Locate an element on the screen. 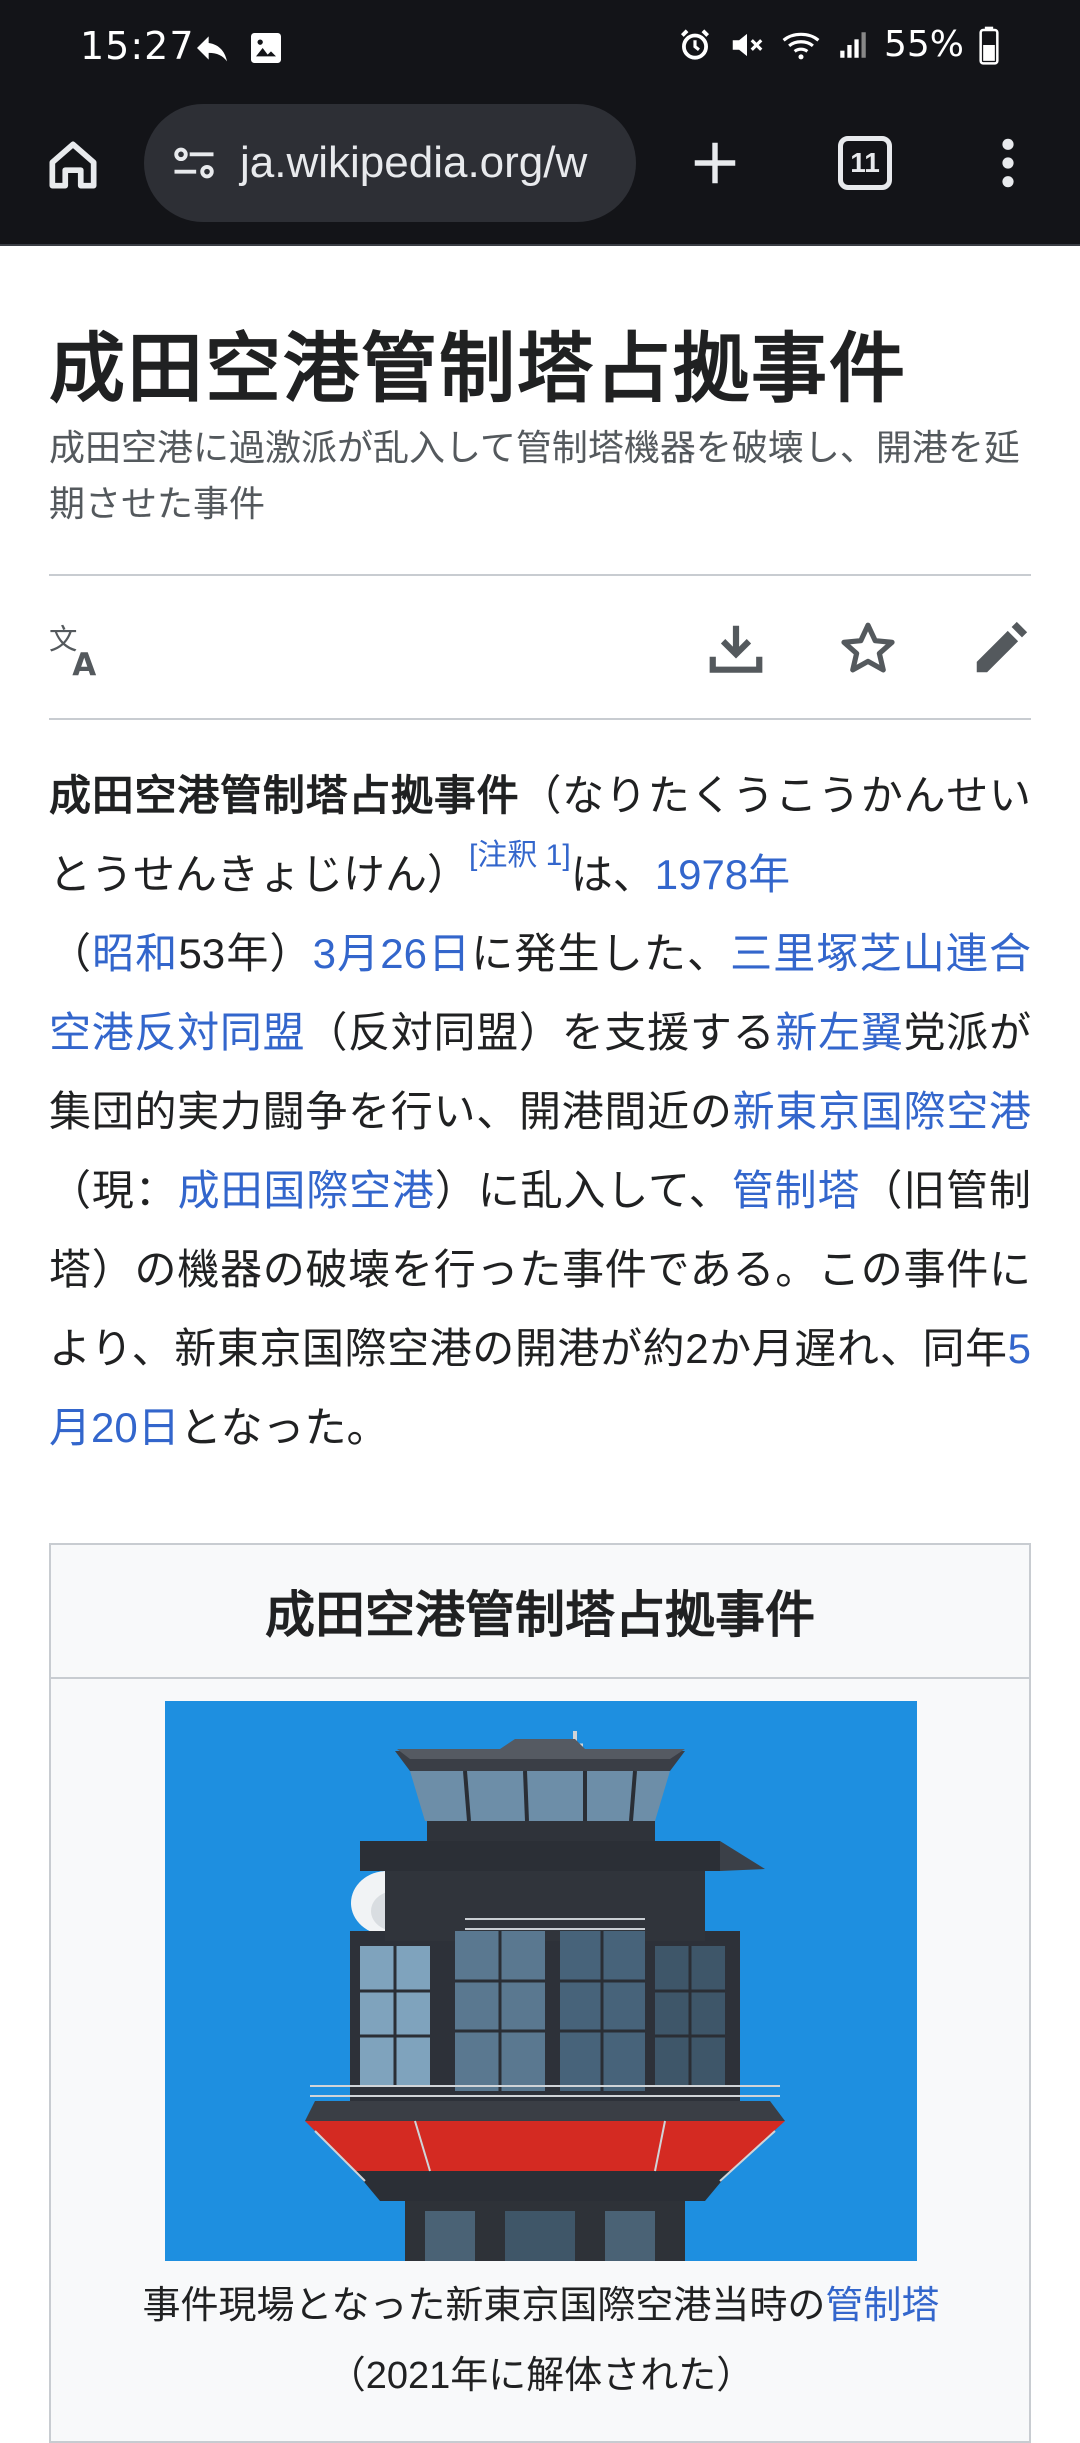 The width and height of the screenshot is (1080, 2443). infobox-caption: 事件現場となった新東京国際空港当時の管制塔 （2021年に解体された） is located at coordinates (540, 2341).